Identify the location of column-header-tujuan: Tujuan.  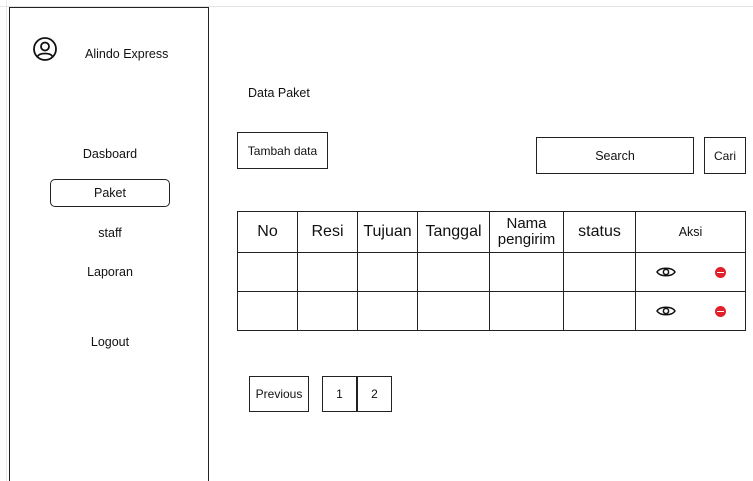
(387, 232).